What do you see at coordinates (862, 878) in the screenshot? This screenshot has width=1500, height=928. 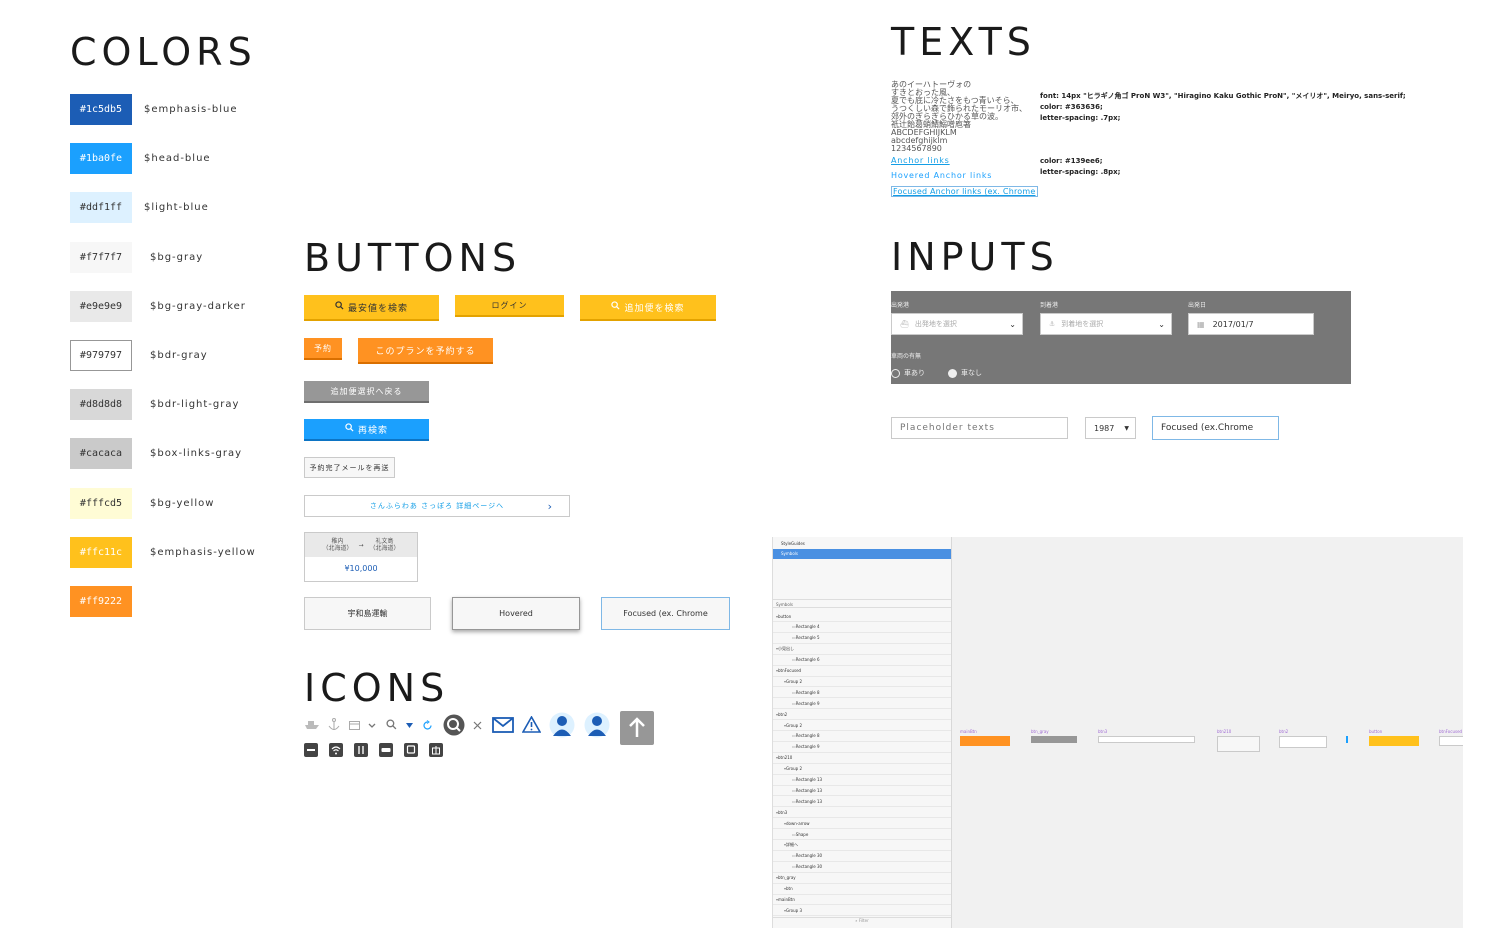 I see `sketch-layer-row: ▾ btn_gray` at bounding box center [862, 878].